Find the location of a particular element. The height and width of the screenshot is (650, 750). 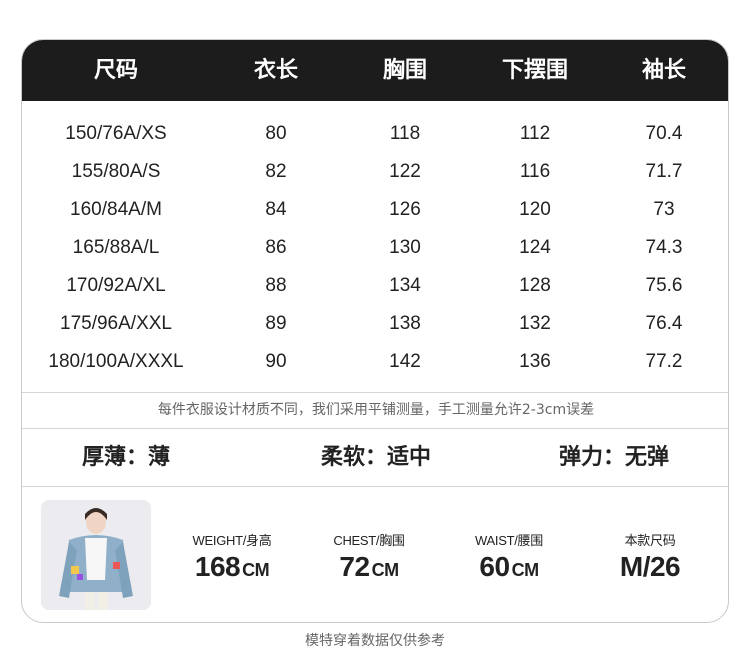

model-height-unit: CM is located at coordinates (256, 570).